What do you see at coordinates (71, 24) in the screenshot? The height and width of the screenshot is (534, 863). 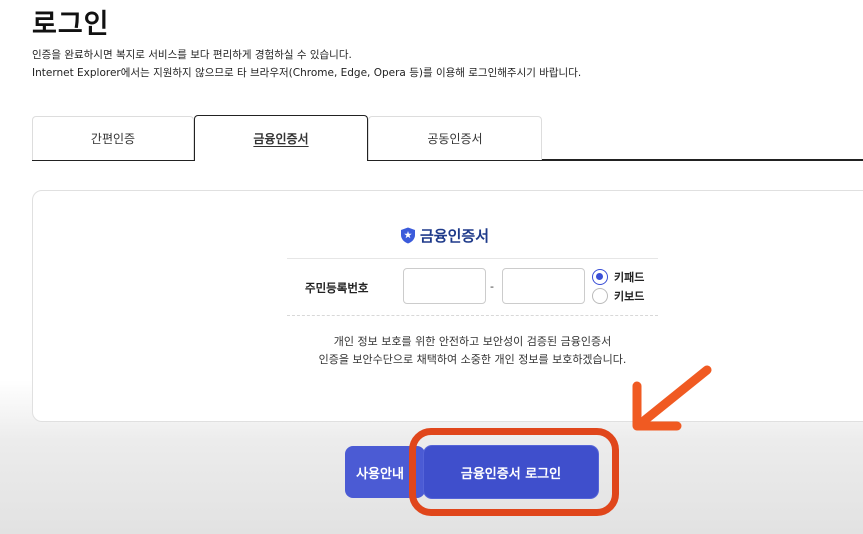 I see `page-title: 로그인` at bounding box center [71, 24].